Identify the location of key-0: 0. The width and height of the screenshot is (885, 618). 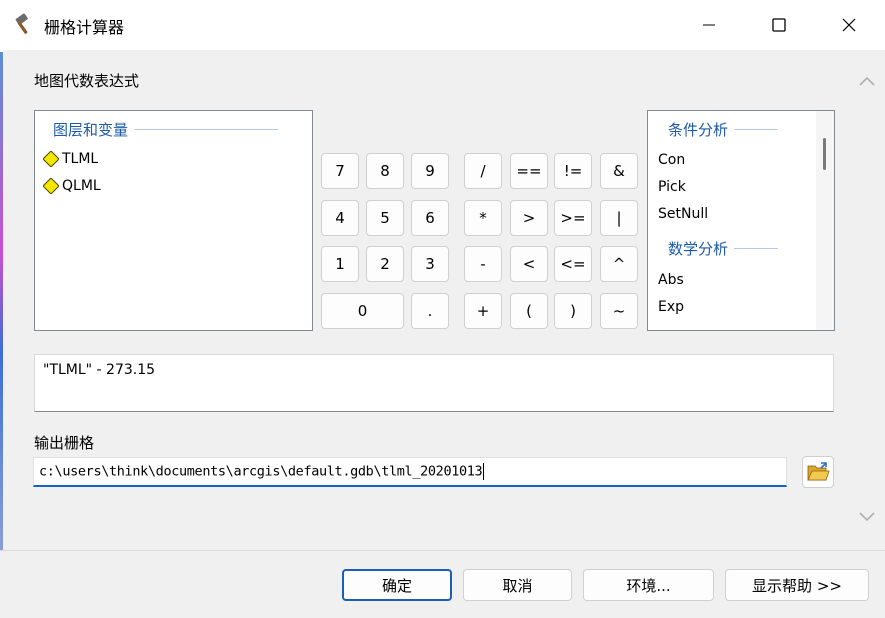
(362, 311).